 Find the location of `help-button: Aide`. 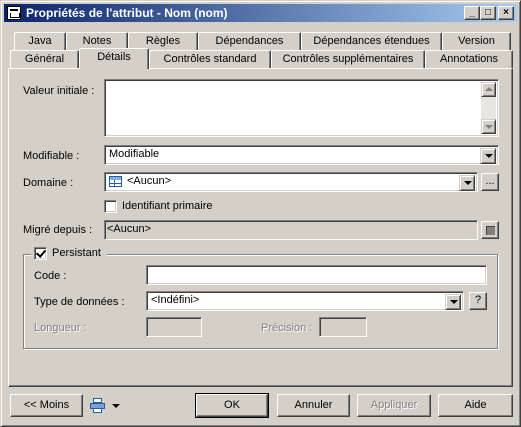

help-button: Aide is located at coordinates (475, 405).